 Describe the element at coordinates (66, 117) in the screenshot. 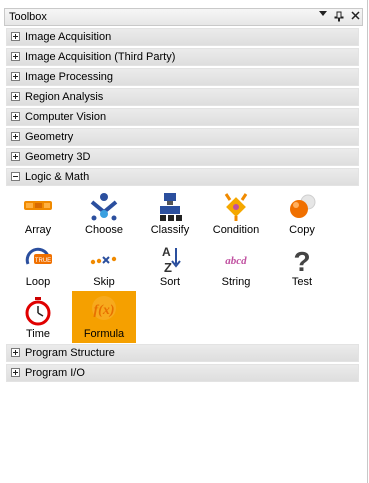

I see `category-label: Computer Vision` at that location.